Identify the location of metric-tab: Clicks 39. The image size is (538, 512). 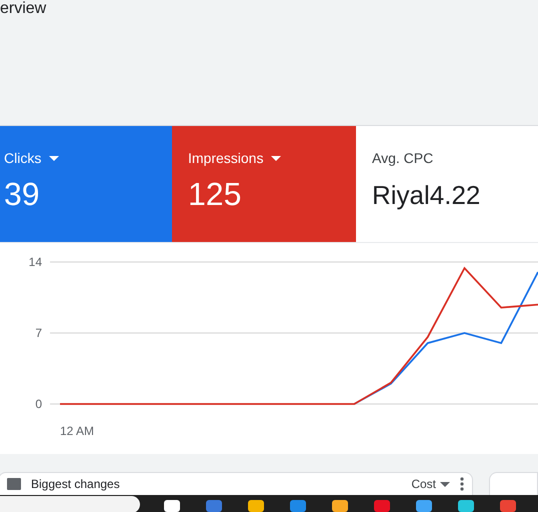
(86, 184).